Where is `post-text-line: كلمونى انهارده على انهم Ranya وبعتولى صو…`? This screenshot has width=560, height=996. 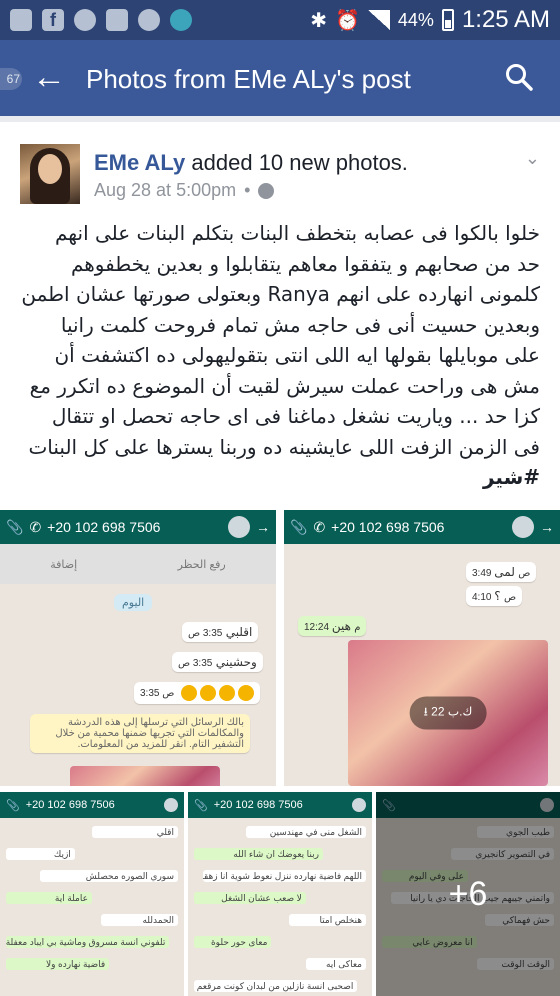 post-text-line: كلمونى انهارده على انهم Ranya وبعتولى صو… is located at coordinates (280, 294).